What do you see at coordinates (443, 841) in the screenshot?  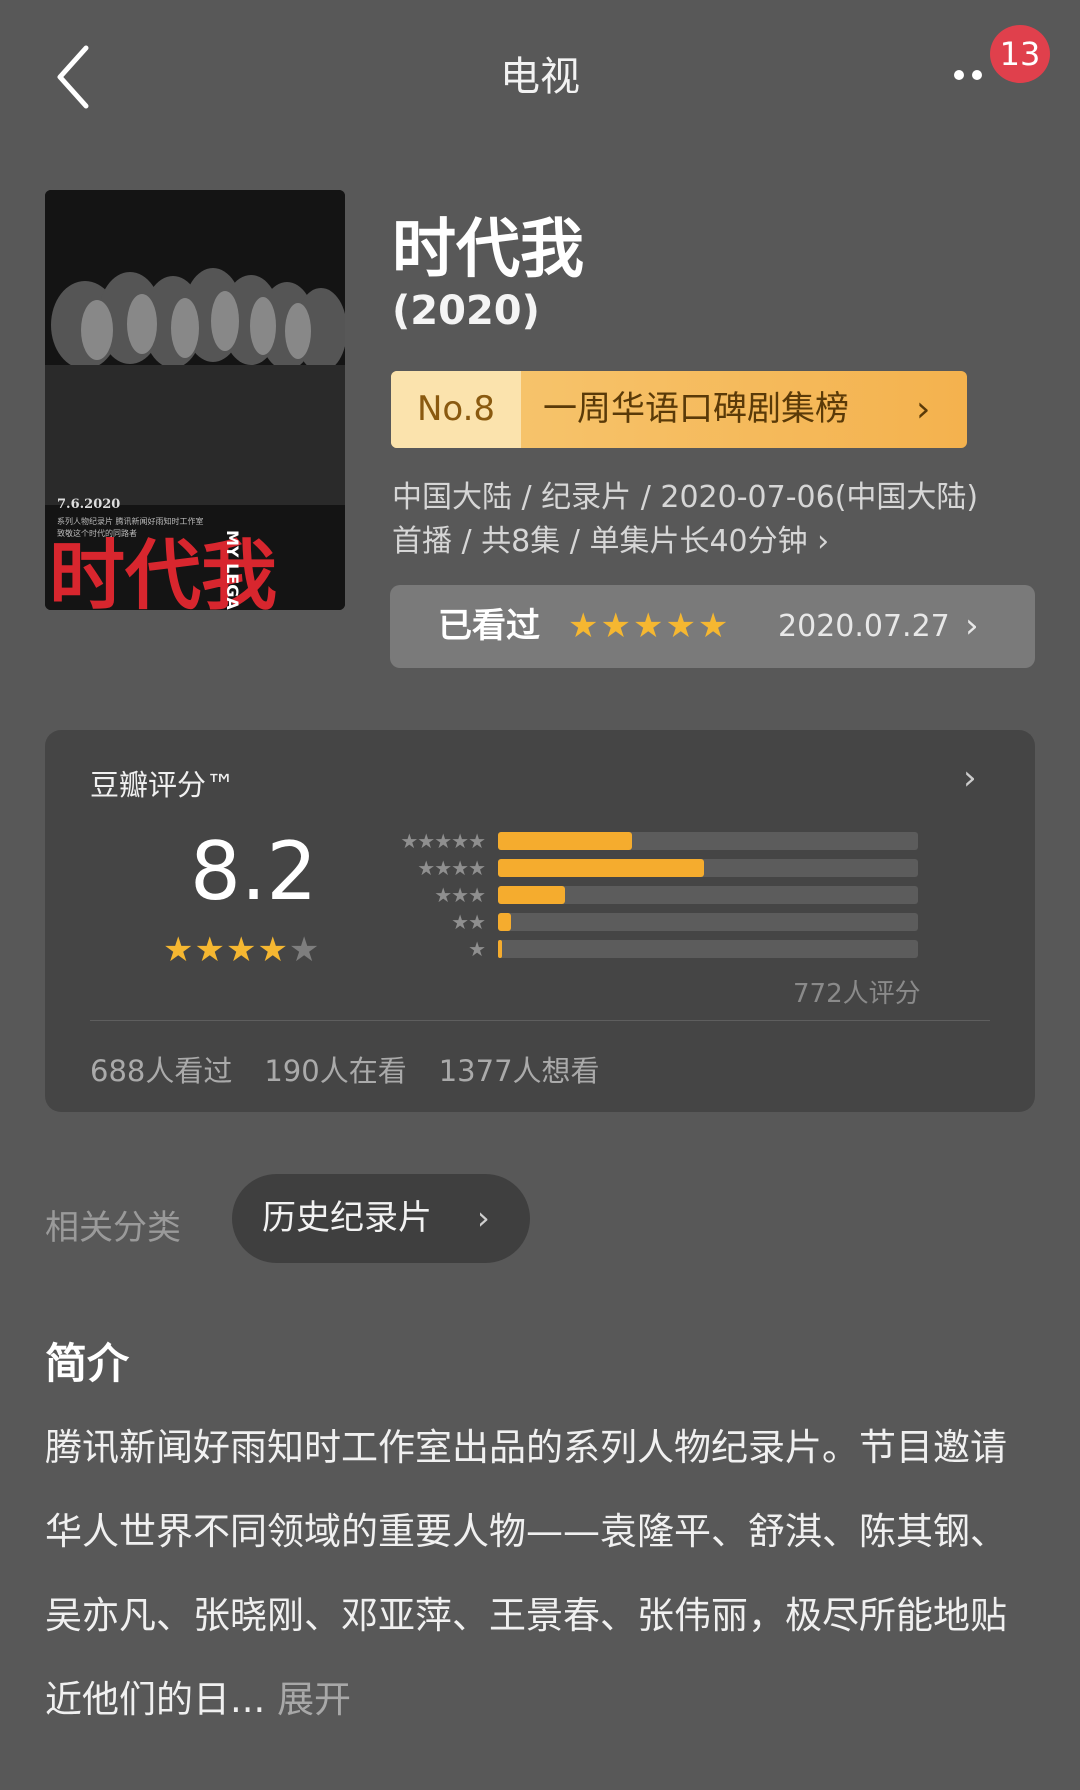 I see `dist-stars-icon: ★★★★★` at bounding box center [443, 841].